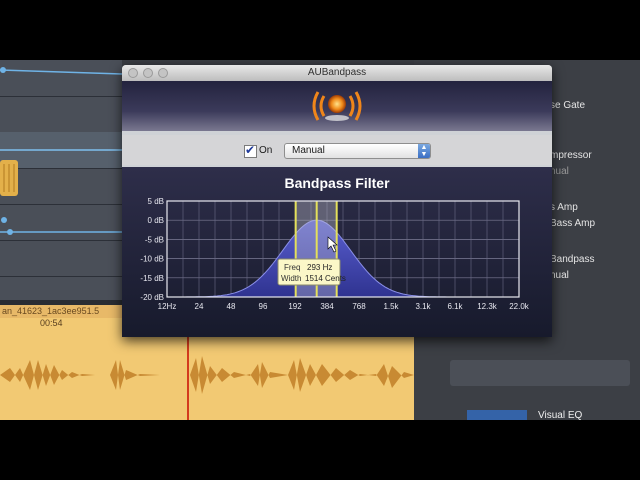 This screenshot has width=640, height=480. Describe the element at coordinates (567, 105) in the screenshot. I see `channel-strip-item: se Gate` at that location.